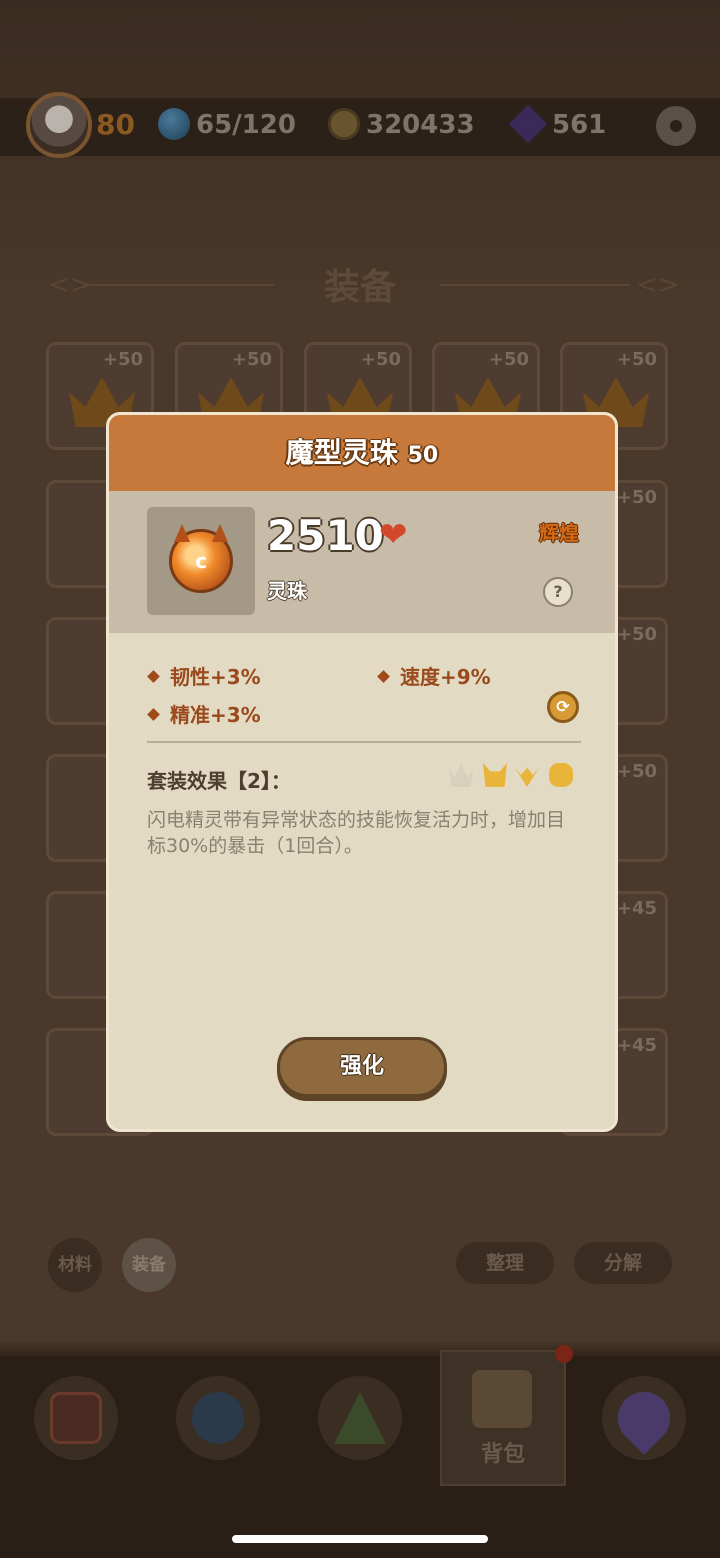 Image resolution: width=720 pixels, height=1558 pixels. Describe the element at coordinates (174, 124) in the screenshot. I see `stamina-drop-icon` at that location.